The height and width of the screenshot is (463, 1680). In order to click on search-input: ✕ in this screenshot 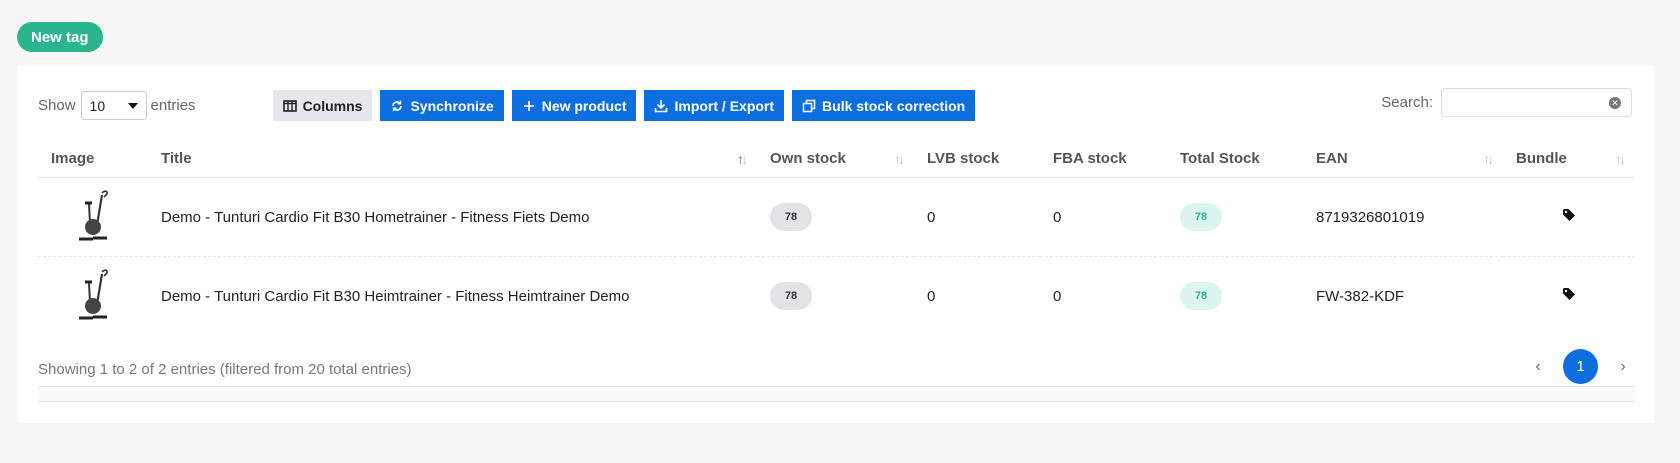, I will do `click(1536, 102)`.